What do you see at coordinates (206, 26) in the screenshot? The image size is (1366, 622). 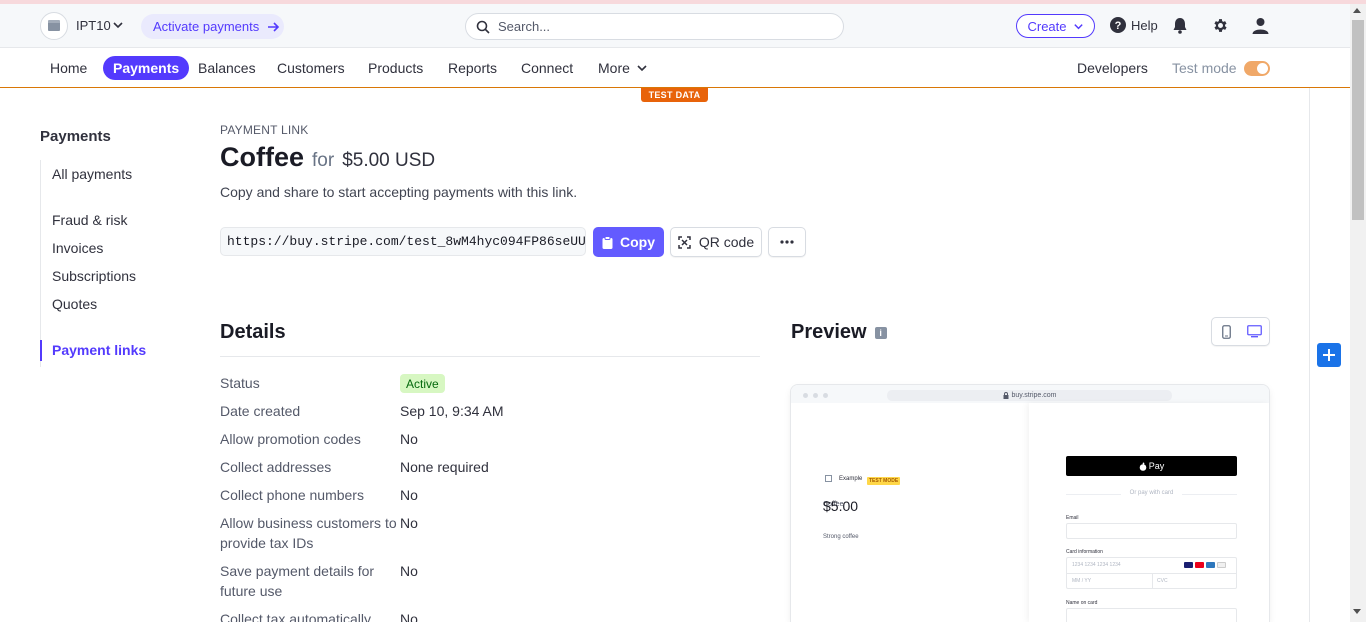 I see `activate-payments-label: Activate payments` at bounding box center [206, 26].